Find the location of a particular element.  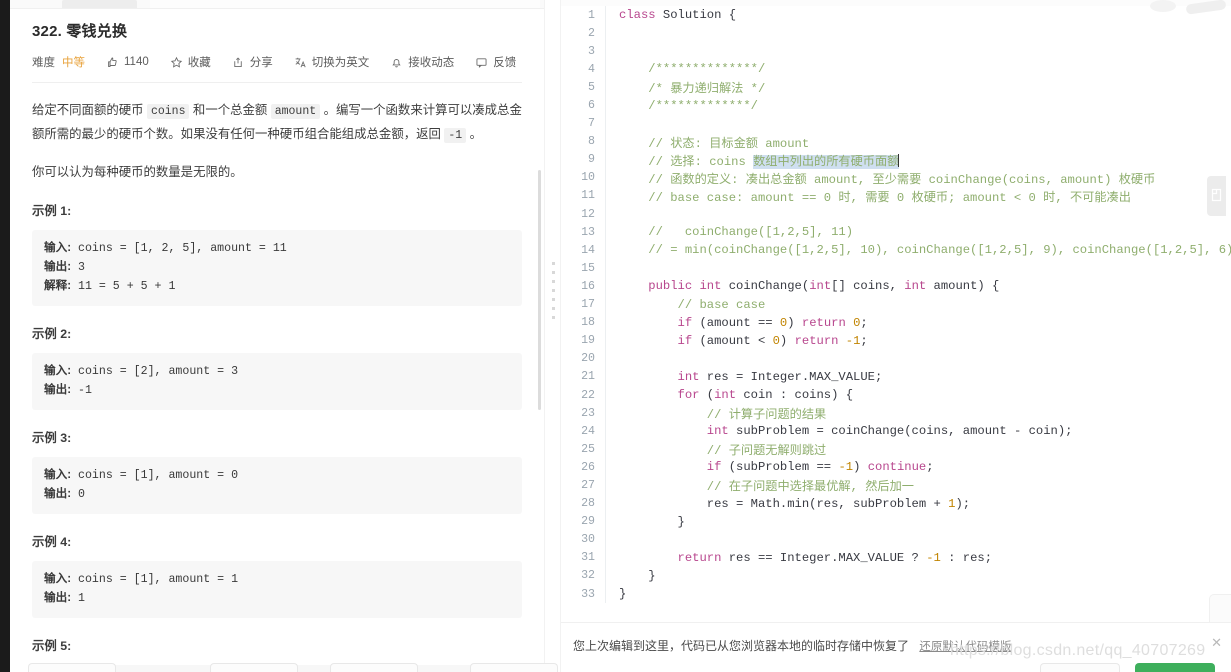

code-line: 23 // 计算子问题的结果 is located at coordinates (896, 413).